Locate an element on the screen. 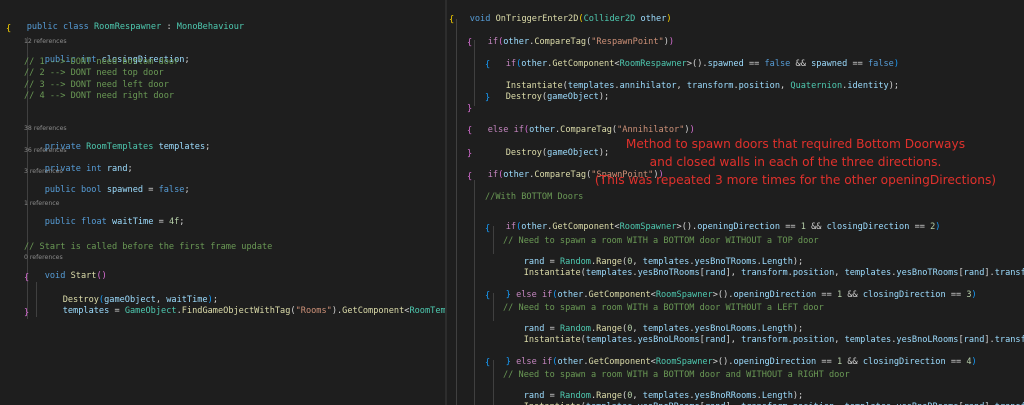  codelens-references: 0 references is located at coordinates (43, 257).